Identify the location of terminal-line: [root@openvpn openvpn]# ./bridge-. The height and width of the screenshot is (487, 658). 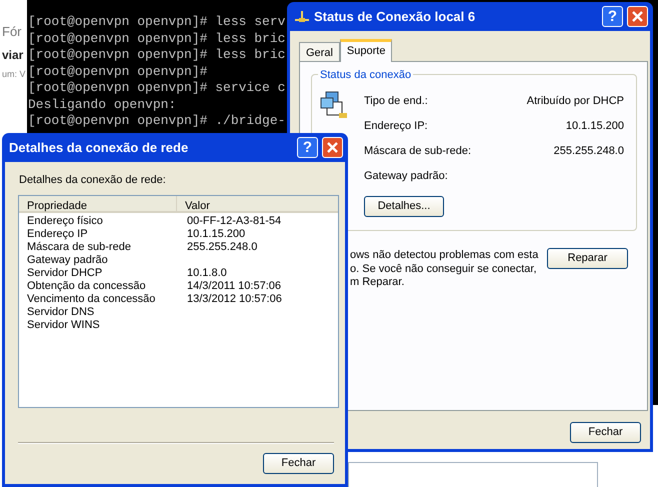
(157, 121).